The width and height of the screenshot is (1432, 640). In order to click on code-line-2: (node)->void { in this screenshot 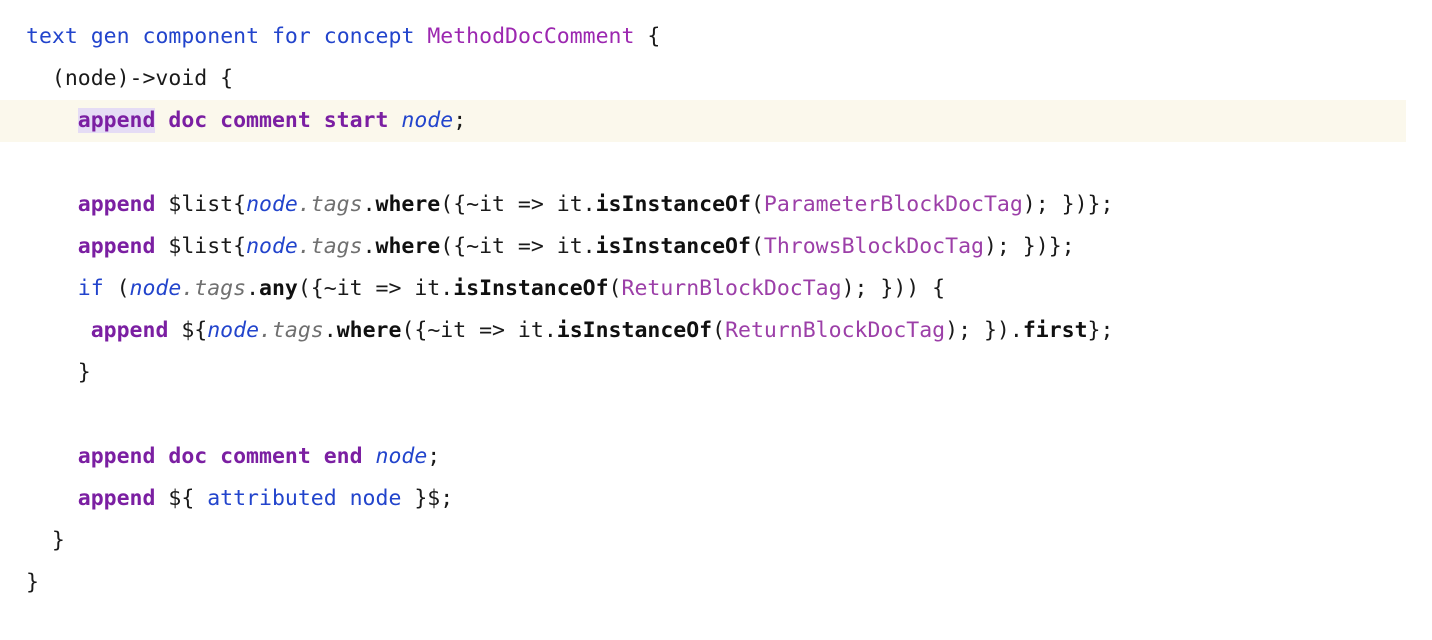, I will do `click(716, 79)`.